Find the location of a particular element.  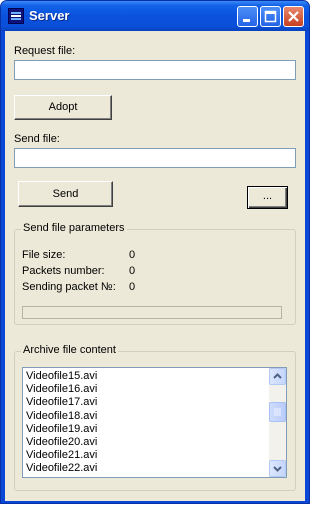

scroll-down-button is located at coordinates (277, 468).